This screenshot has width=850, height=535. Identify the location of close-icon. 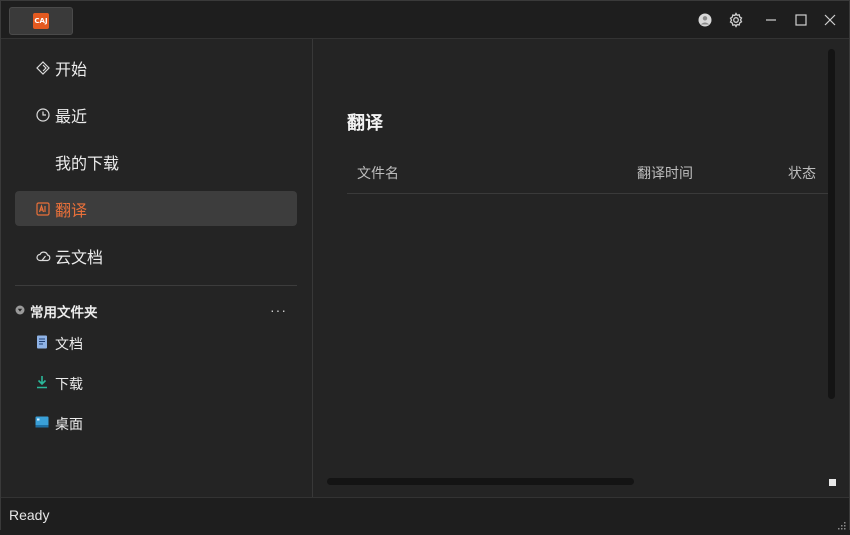
(830, 20).